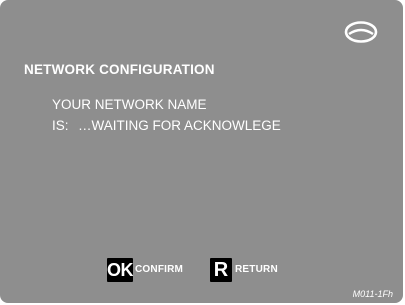 The height and width of the screenshot is (305, 405). What do you see at coordinates (221, 270) in the screenshot?
I see `return-key-button: R` at bounding box center [221, 270].